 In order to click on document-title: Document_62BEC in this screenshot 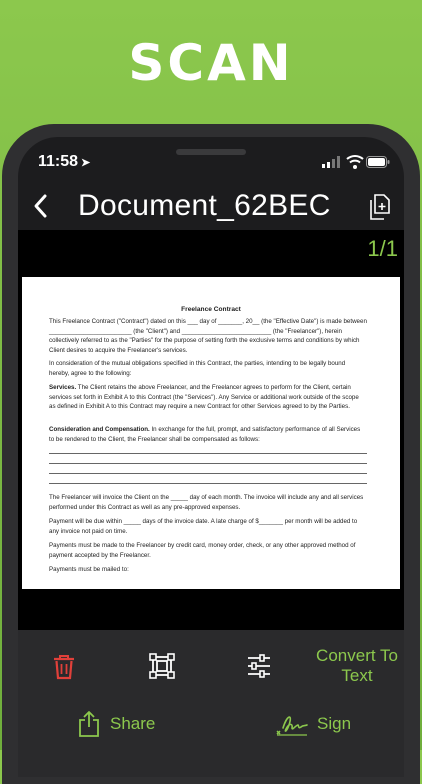, I will do `click(204, 205)`.